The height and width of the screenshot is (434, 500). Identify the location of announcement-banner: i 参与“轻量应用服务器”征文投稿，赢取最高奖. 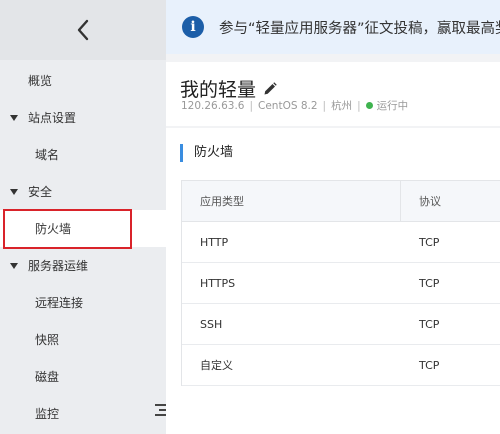
(333, 27).